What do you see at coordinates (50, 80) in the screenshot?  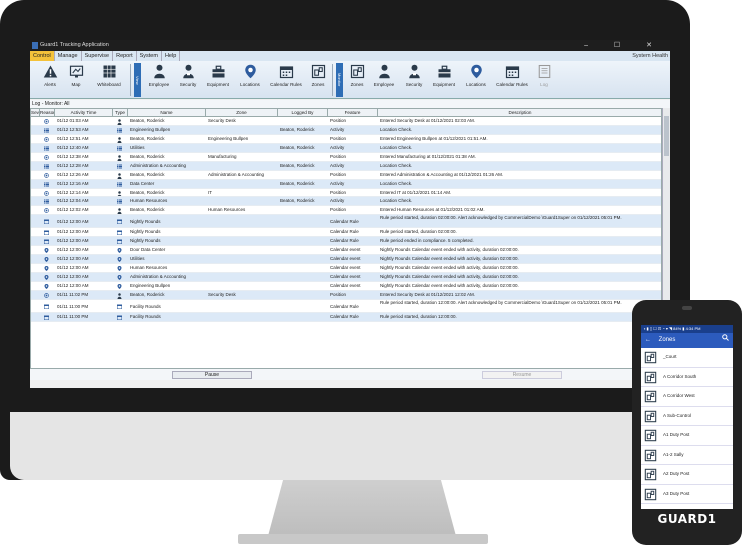 I see `ribbon-alerts-button: Alerts` at bounding box center [50, 80].